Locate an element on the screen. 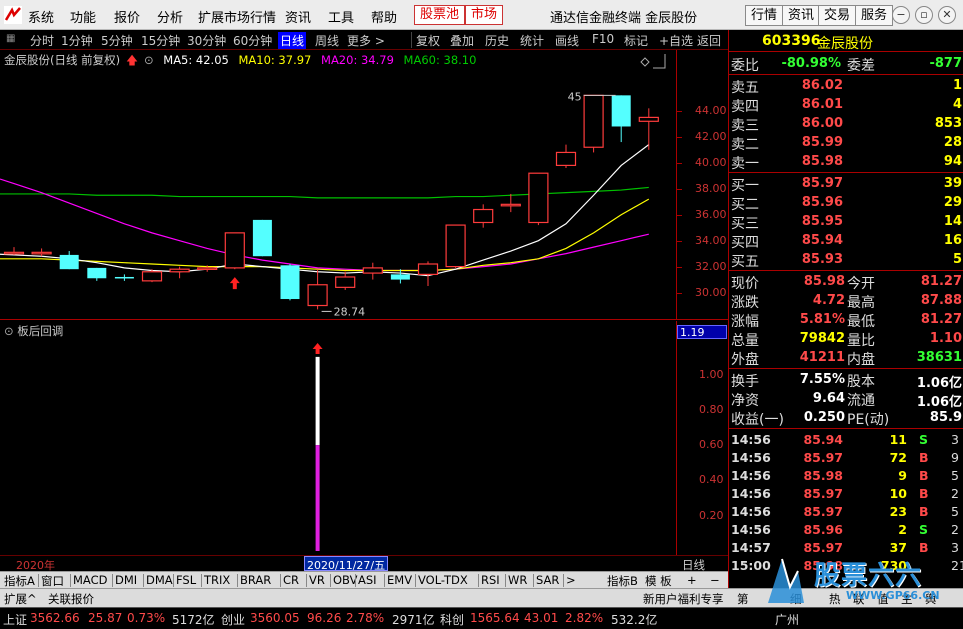  indicator-tab-3: DMI is located at coordinates (126, 580).